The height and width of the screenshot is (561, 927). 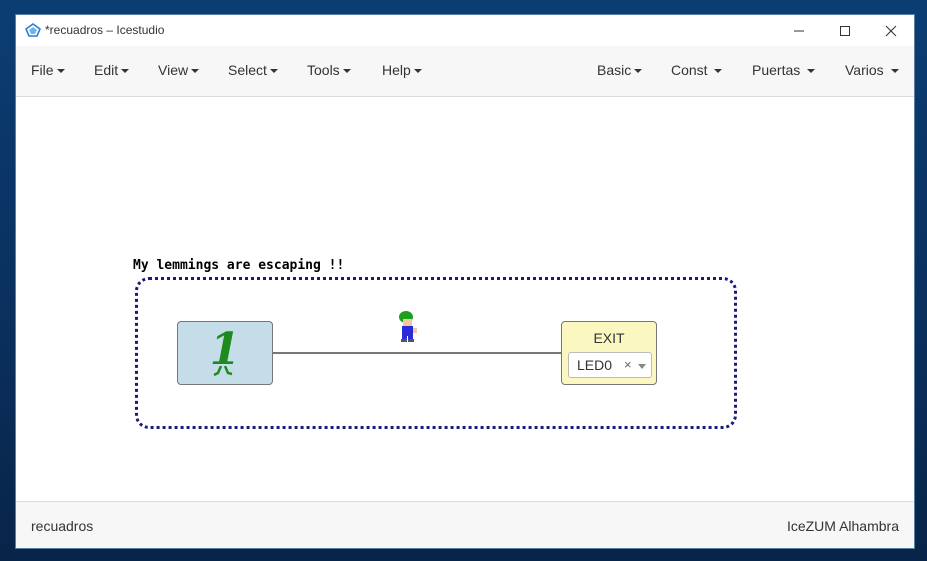 I want to click on status-bar: recuadros IceZUM Alhambra, so click(x=465, y=524).